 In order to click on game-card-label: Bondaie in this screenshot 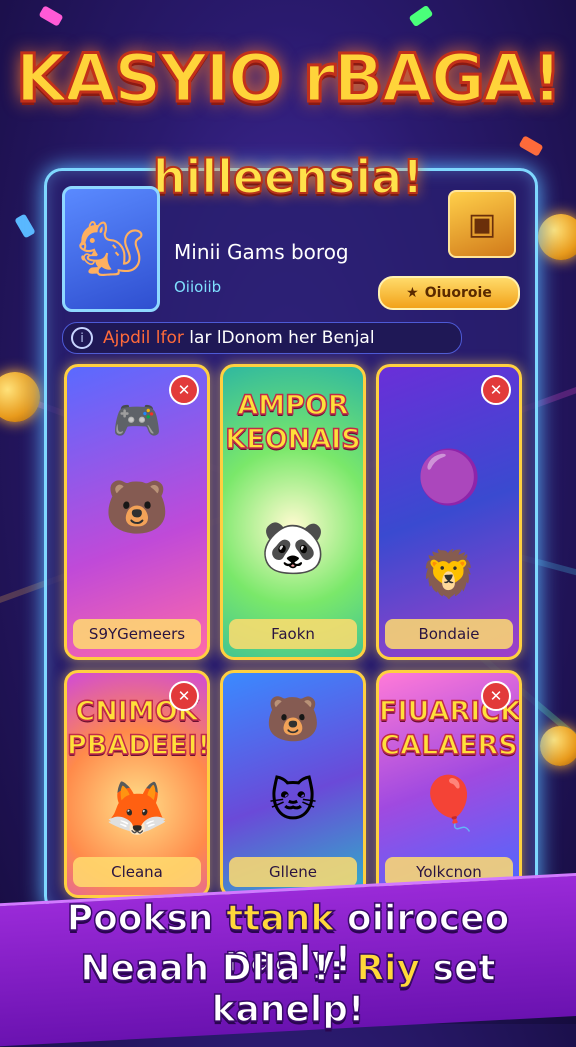, I will do `click(449, 634)`.